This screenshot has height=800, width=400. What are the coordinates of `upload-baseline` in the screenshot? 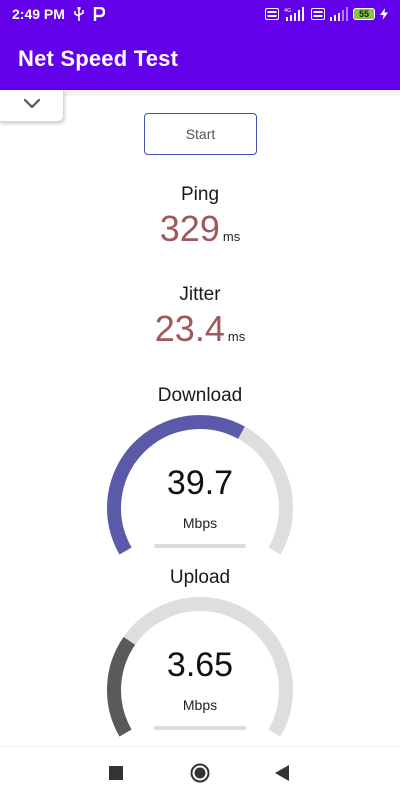 It's located at (200, 728).